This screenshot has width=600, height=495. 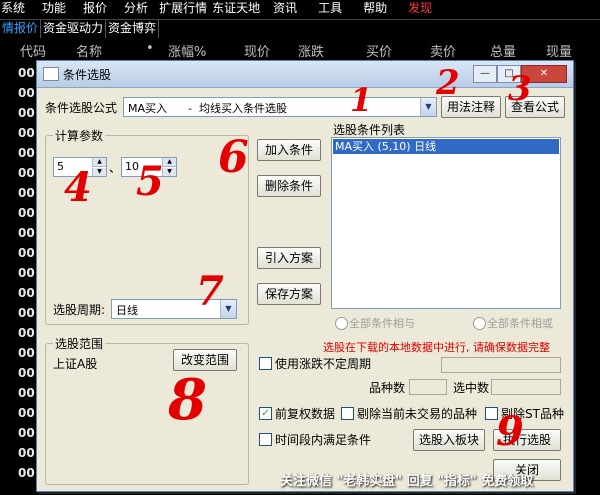 I want to click on time-range-checkbox, so click(x=265, y=439).